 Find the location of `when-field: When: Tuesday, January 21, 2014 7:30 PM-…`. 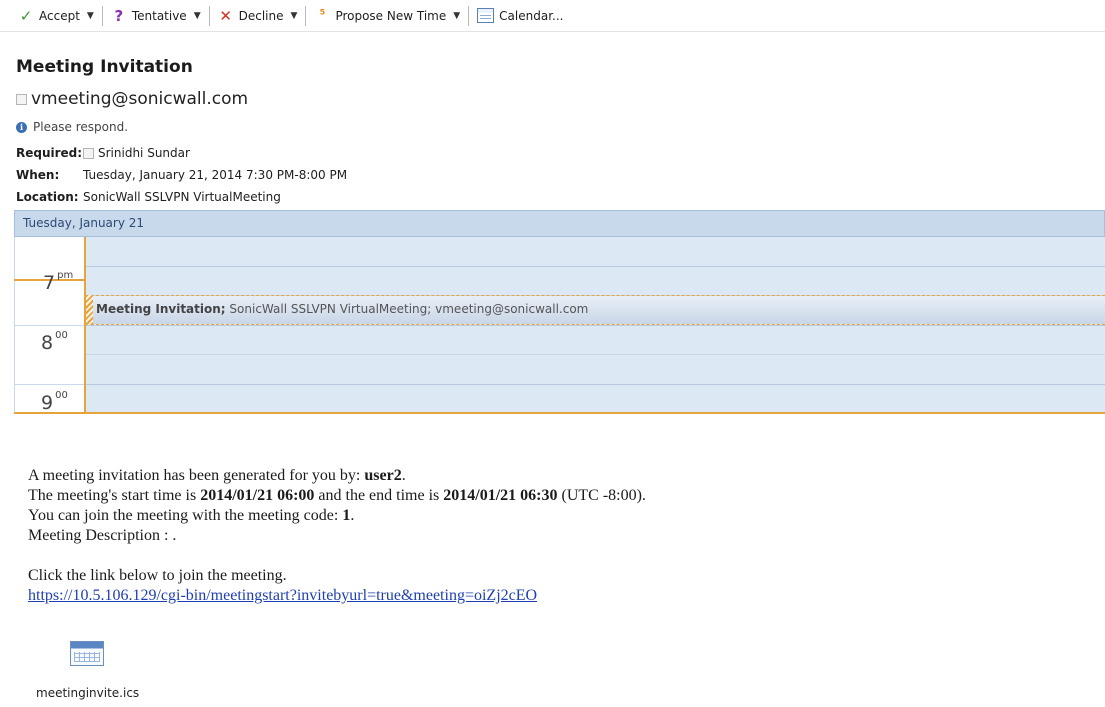

when-field: When: Tuesday, January 21, 2014 7:30 PM-… is located at coordinates (181, 175).